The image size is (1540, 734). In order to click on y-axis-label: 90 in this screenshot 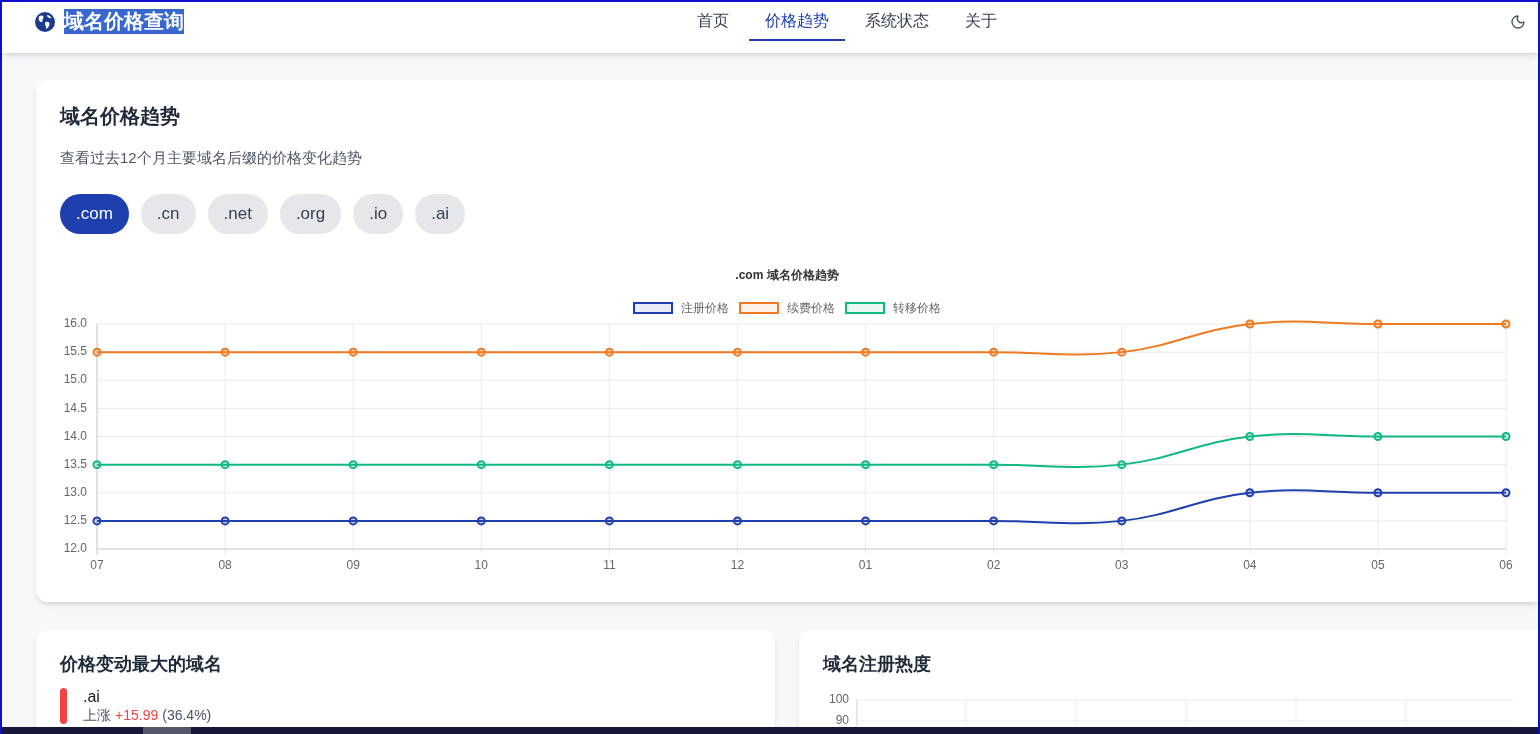, I will do `click(842, 719)`.